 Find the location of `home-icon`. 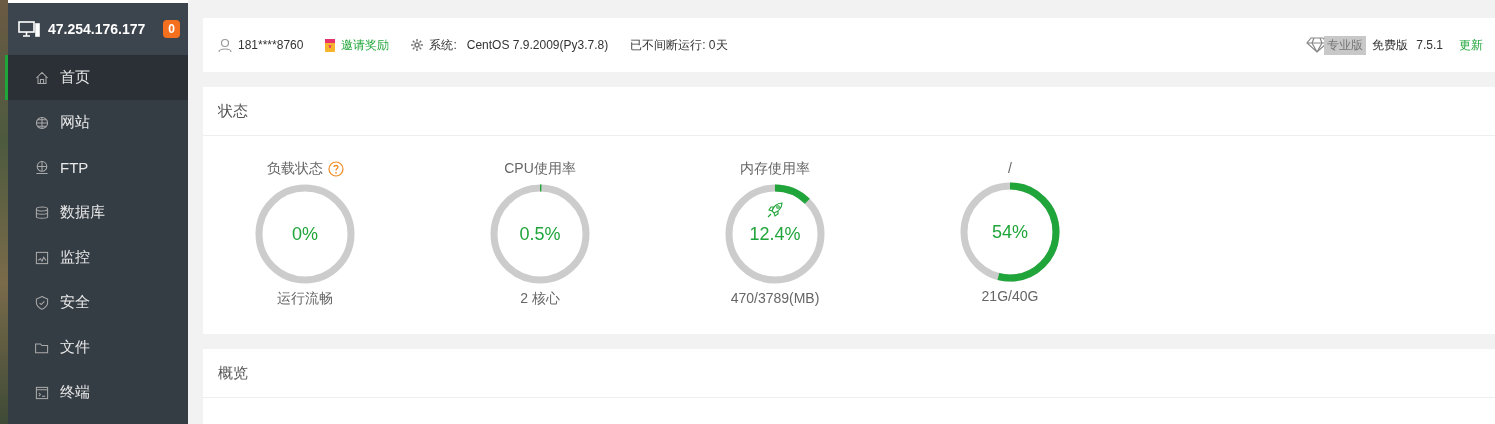

home-icon is located at coordinates (42, 77).